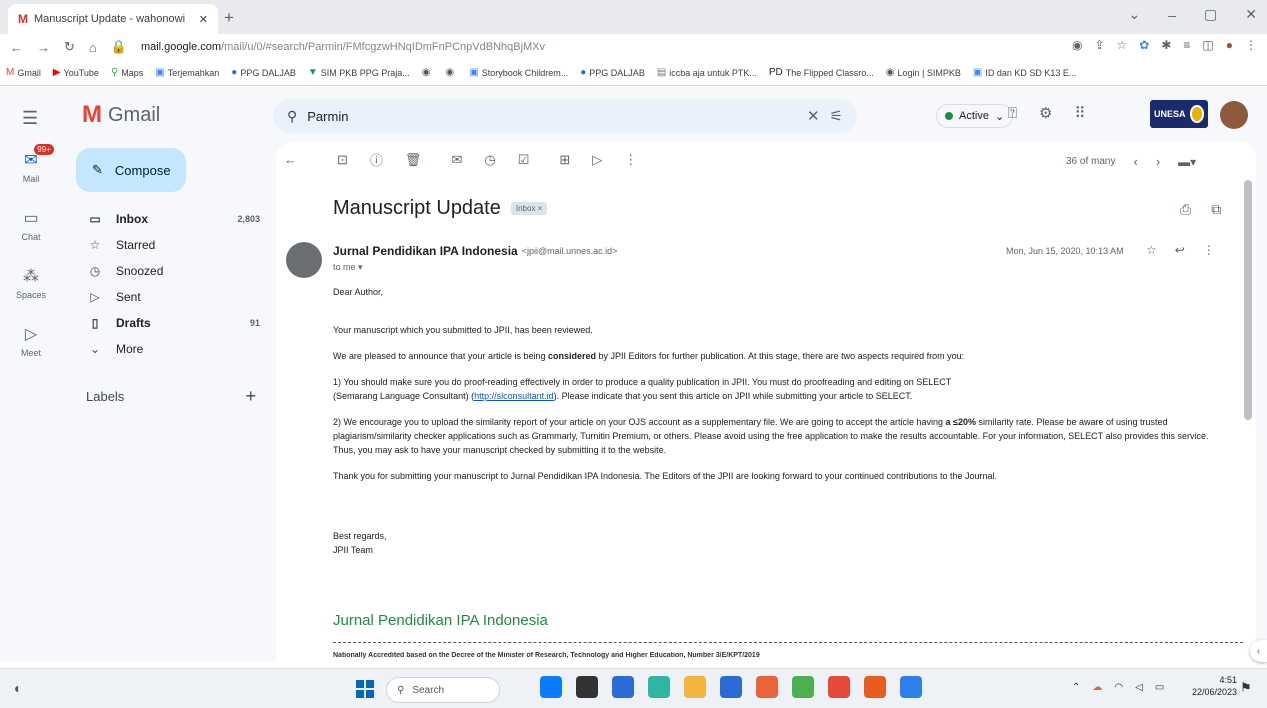 This screenshot has width=1267, height=708. Describe the element at coordinates (1179, 114) in the screenshot. I see `unesa-logo: UNESA` at that location.